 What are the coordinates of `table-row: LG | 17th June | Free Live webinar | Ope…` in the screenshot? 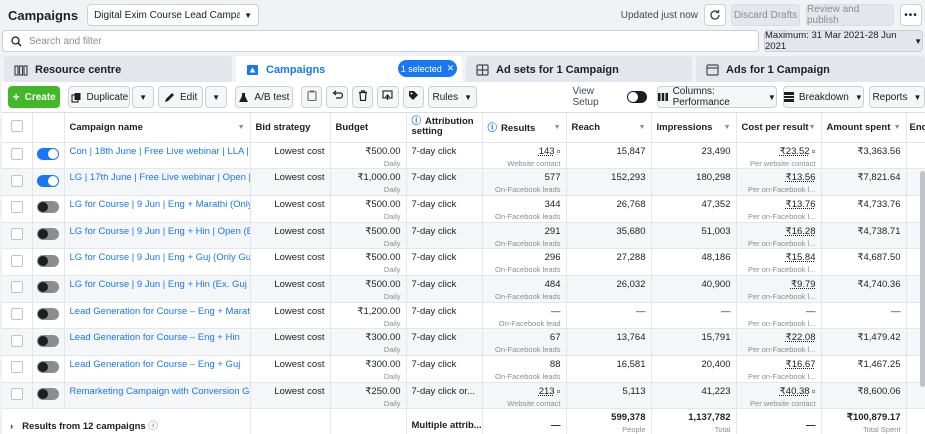 It's located at (463, 182).